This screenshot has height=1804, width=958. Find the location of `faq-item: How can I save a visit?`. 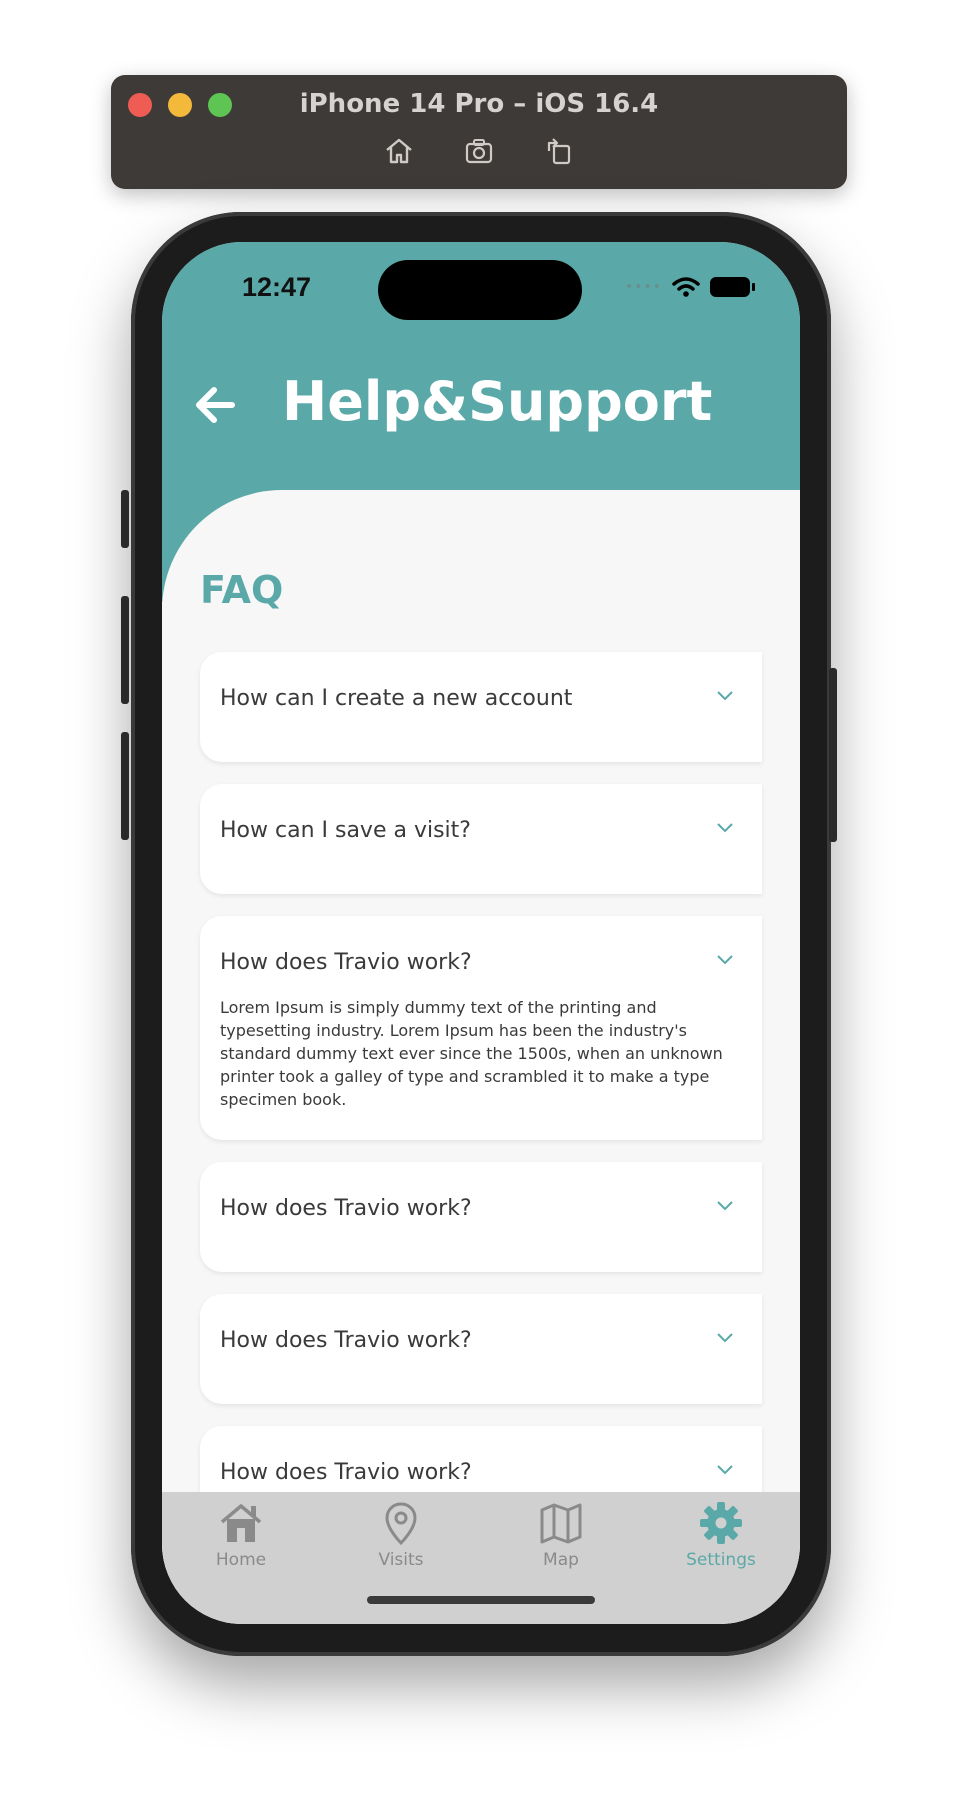

faq-item: How can I save a visit? is located at coordinates (481, 839).